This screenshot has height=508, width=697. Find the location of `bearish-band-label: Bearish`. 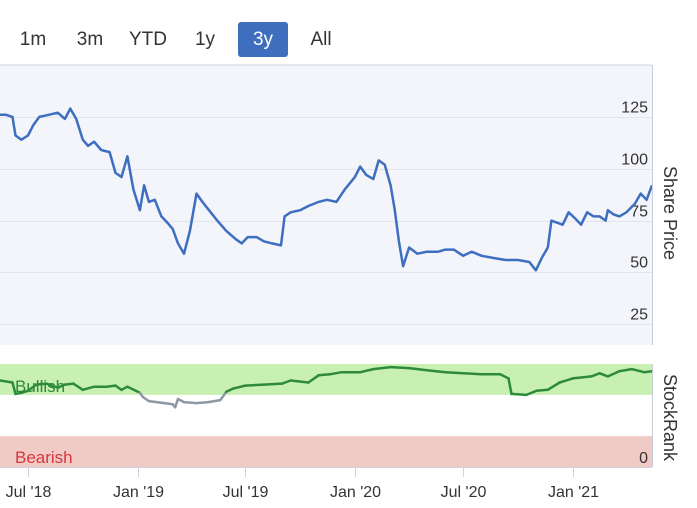

bearish-band-label: Bearish is located at coordinates (44, 457).